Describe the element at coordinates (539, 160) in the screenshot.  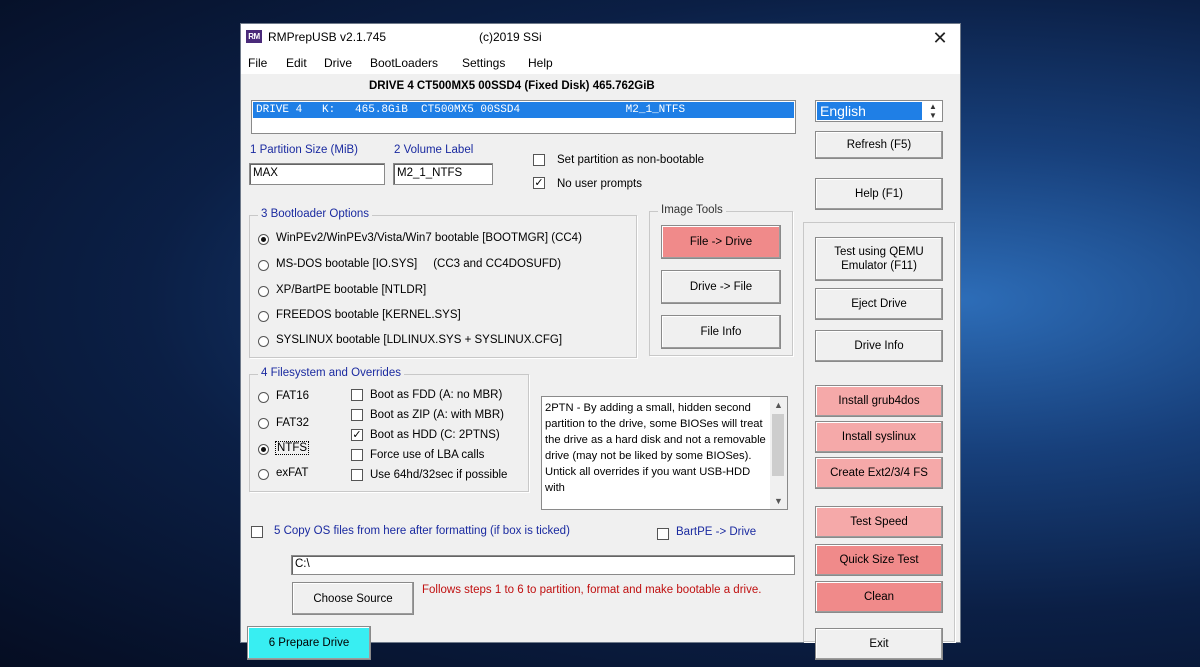
I see `non-bootable-checkbox` at that location.